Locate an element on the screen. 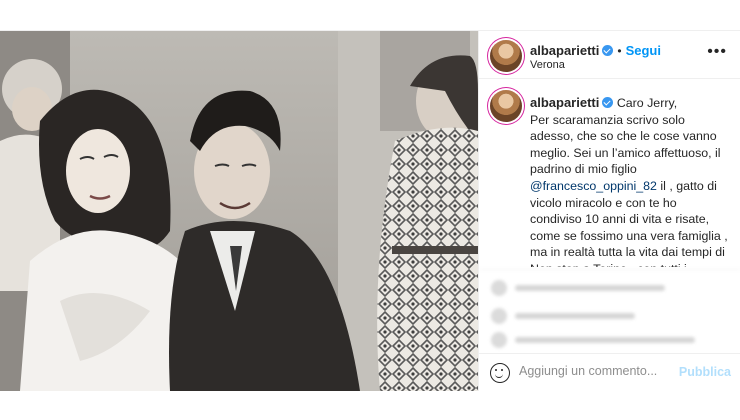 Image resolution: width=740 pixels, height=420 pixels. publish-button: Pubblica is located at coordinates (705, 372).